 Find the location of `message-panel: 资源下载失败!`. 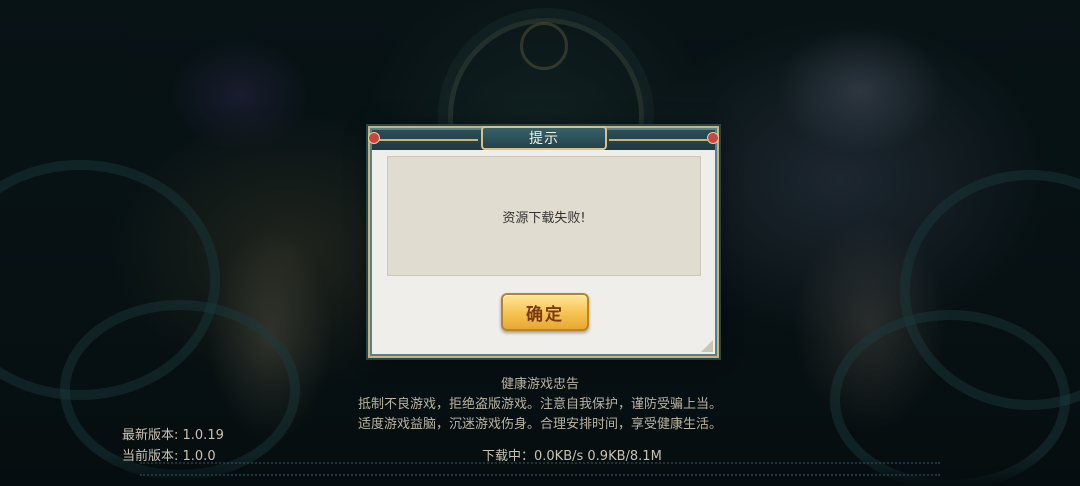

message-panel: 资源下载失败! is located at coordinates (544, 216).